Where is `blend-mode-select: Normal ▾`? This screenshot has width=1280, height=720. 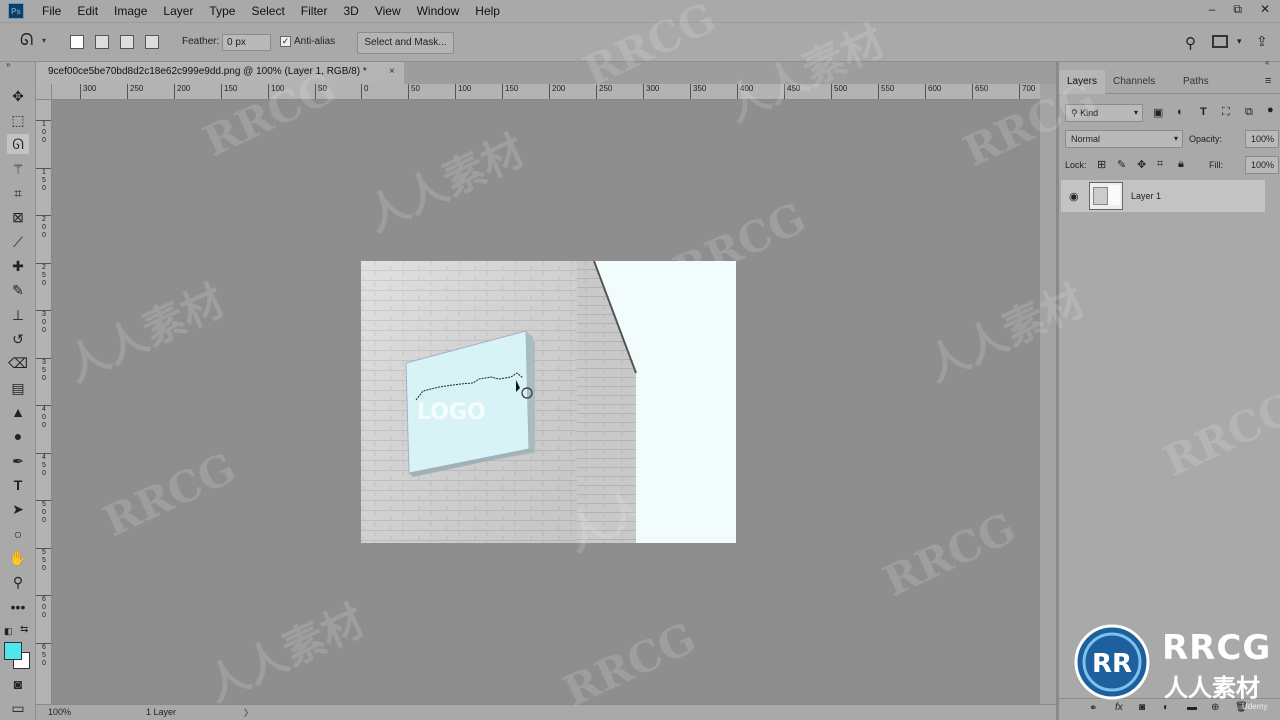 blend-mode-select: Normal ▾ is located at coordinates (1124, 139).